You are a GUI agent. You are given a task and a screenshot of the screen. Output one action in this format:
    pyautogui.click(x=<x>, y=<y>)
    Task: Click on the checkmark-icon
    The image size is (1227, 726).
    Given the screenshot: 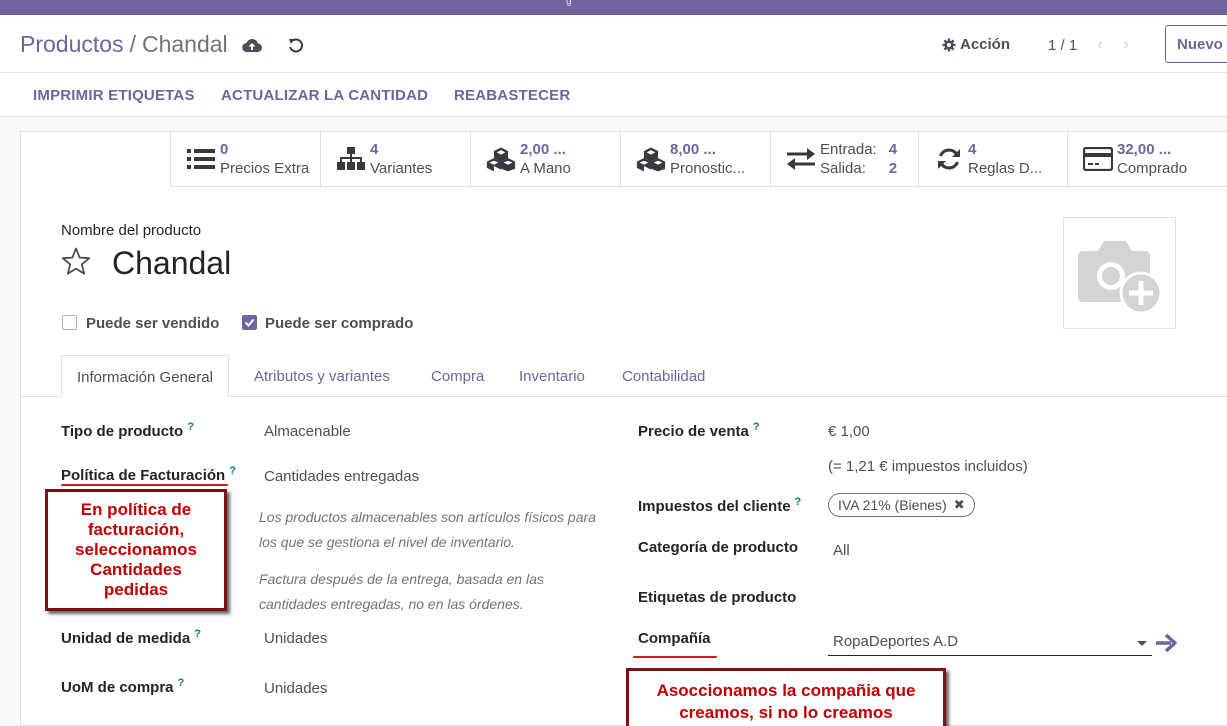 What is the action you would take?
    pyautogui.click(x=249, y=322)
    